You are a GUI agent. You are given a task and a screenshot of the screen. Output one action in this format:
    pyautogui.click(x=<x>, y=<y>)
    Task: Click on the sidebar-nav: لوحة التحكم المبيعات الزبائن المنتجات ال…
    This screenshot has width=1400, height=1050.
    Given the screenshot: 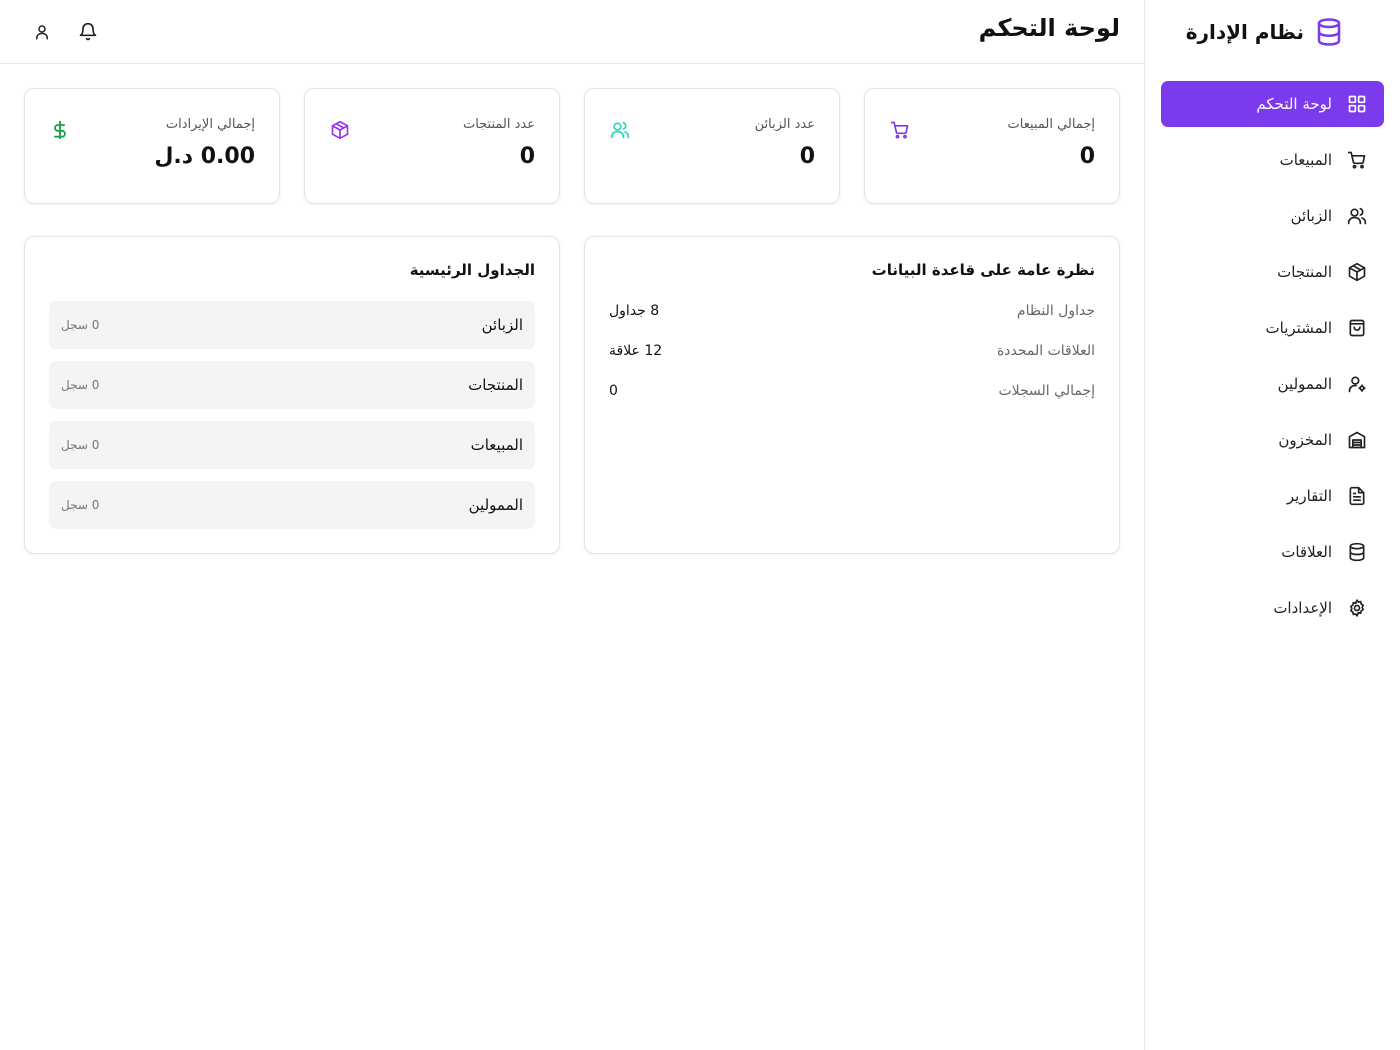 What is the action you would take?
    pyautogui.click(x=1272, y=347)
    